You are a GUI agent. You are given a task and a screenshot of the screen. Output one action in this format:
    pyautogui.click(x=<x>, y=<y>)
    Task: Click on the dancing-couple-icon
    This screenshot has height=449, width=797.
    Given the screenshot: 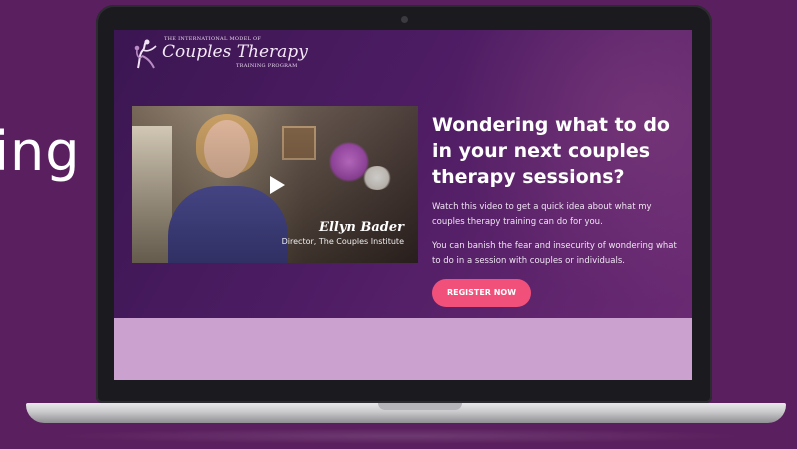 What is the action you would take?
    pyautogui.click(x=145, y=54)
    